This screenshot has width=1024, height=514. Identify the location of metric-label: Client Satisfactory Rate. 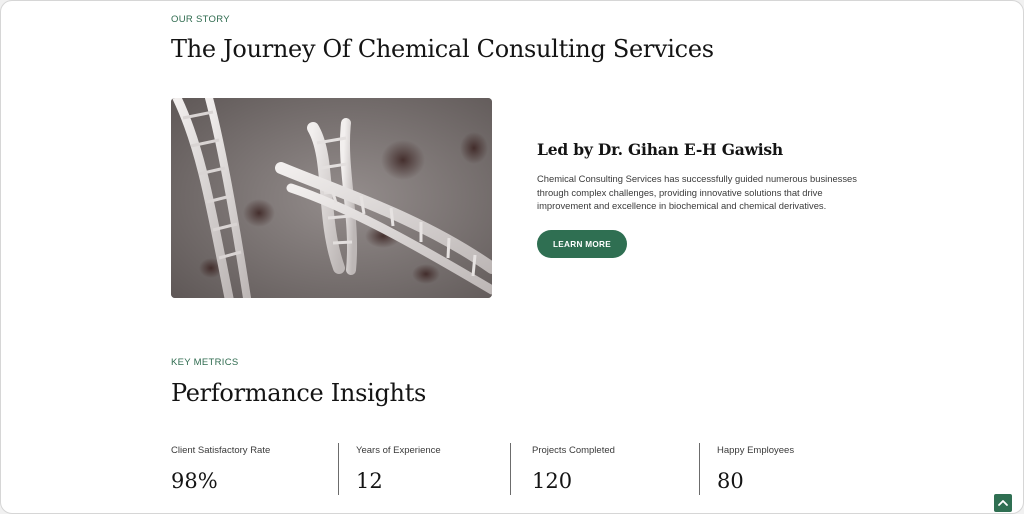
(221, 450).